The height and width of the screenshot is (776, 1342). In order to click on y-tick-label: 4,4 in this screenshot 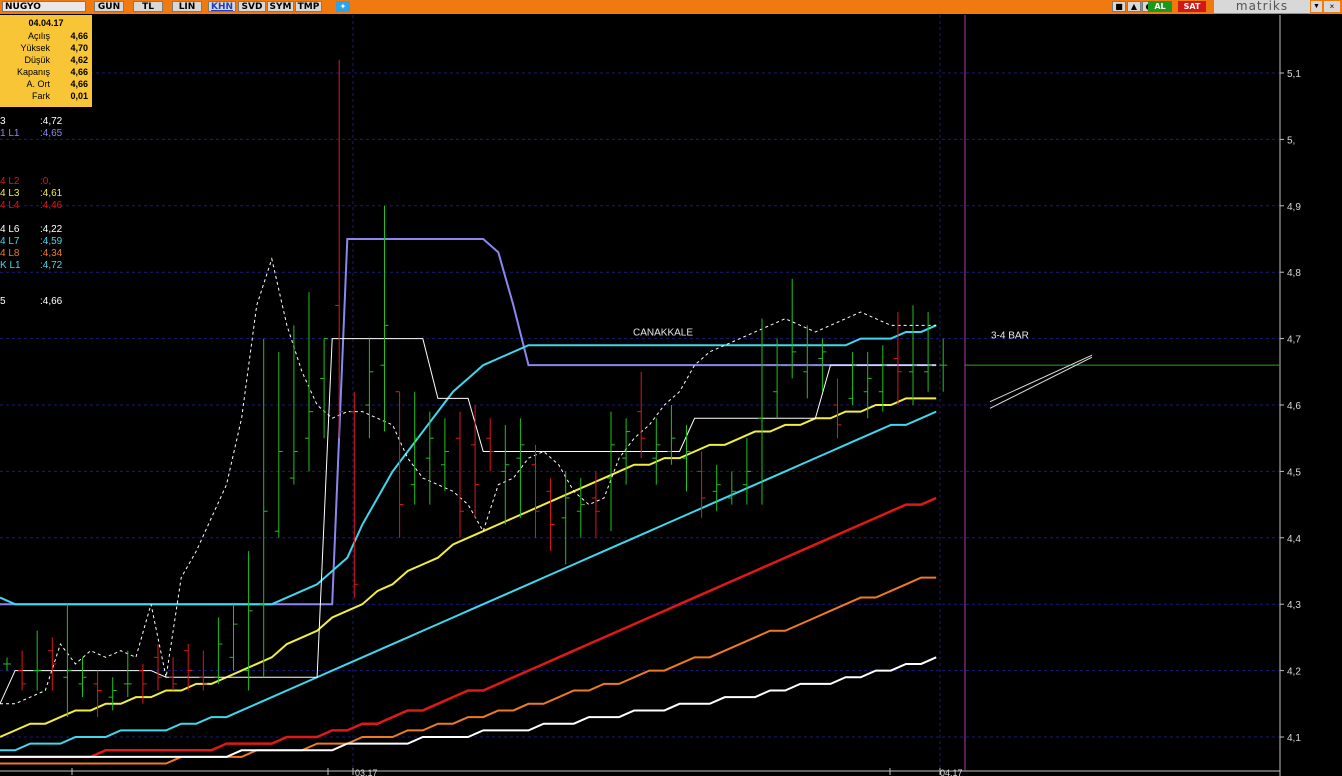, I will do `click(1294, 539)`.